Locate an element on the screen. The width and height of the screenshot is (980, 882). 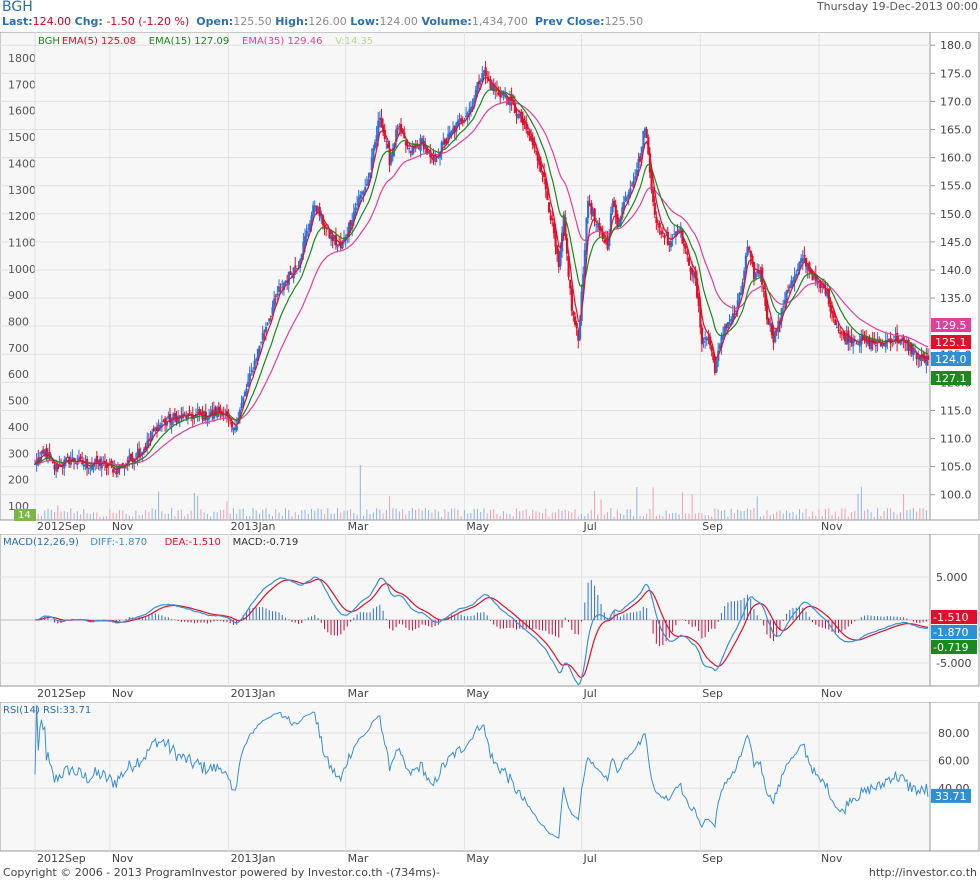
footer-link: http://investor.co.th is located at coordinates (923, 872).